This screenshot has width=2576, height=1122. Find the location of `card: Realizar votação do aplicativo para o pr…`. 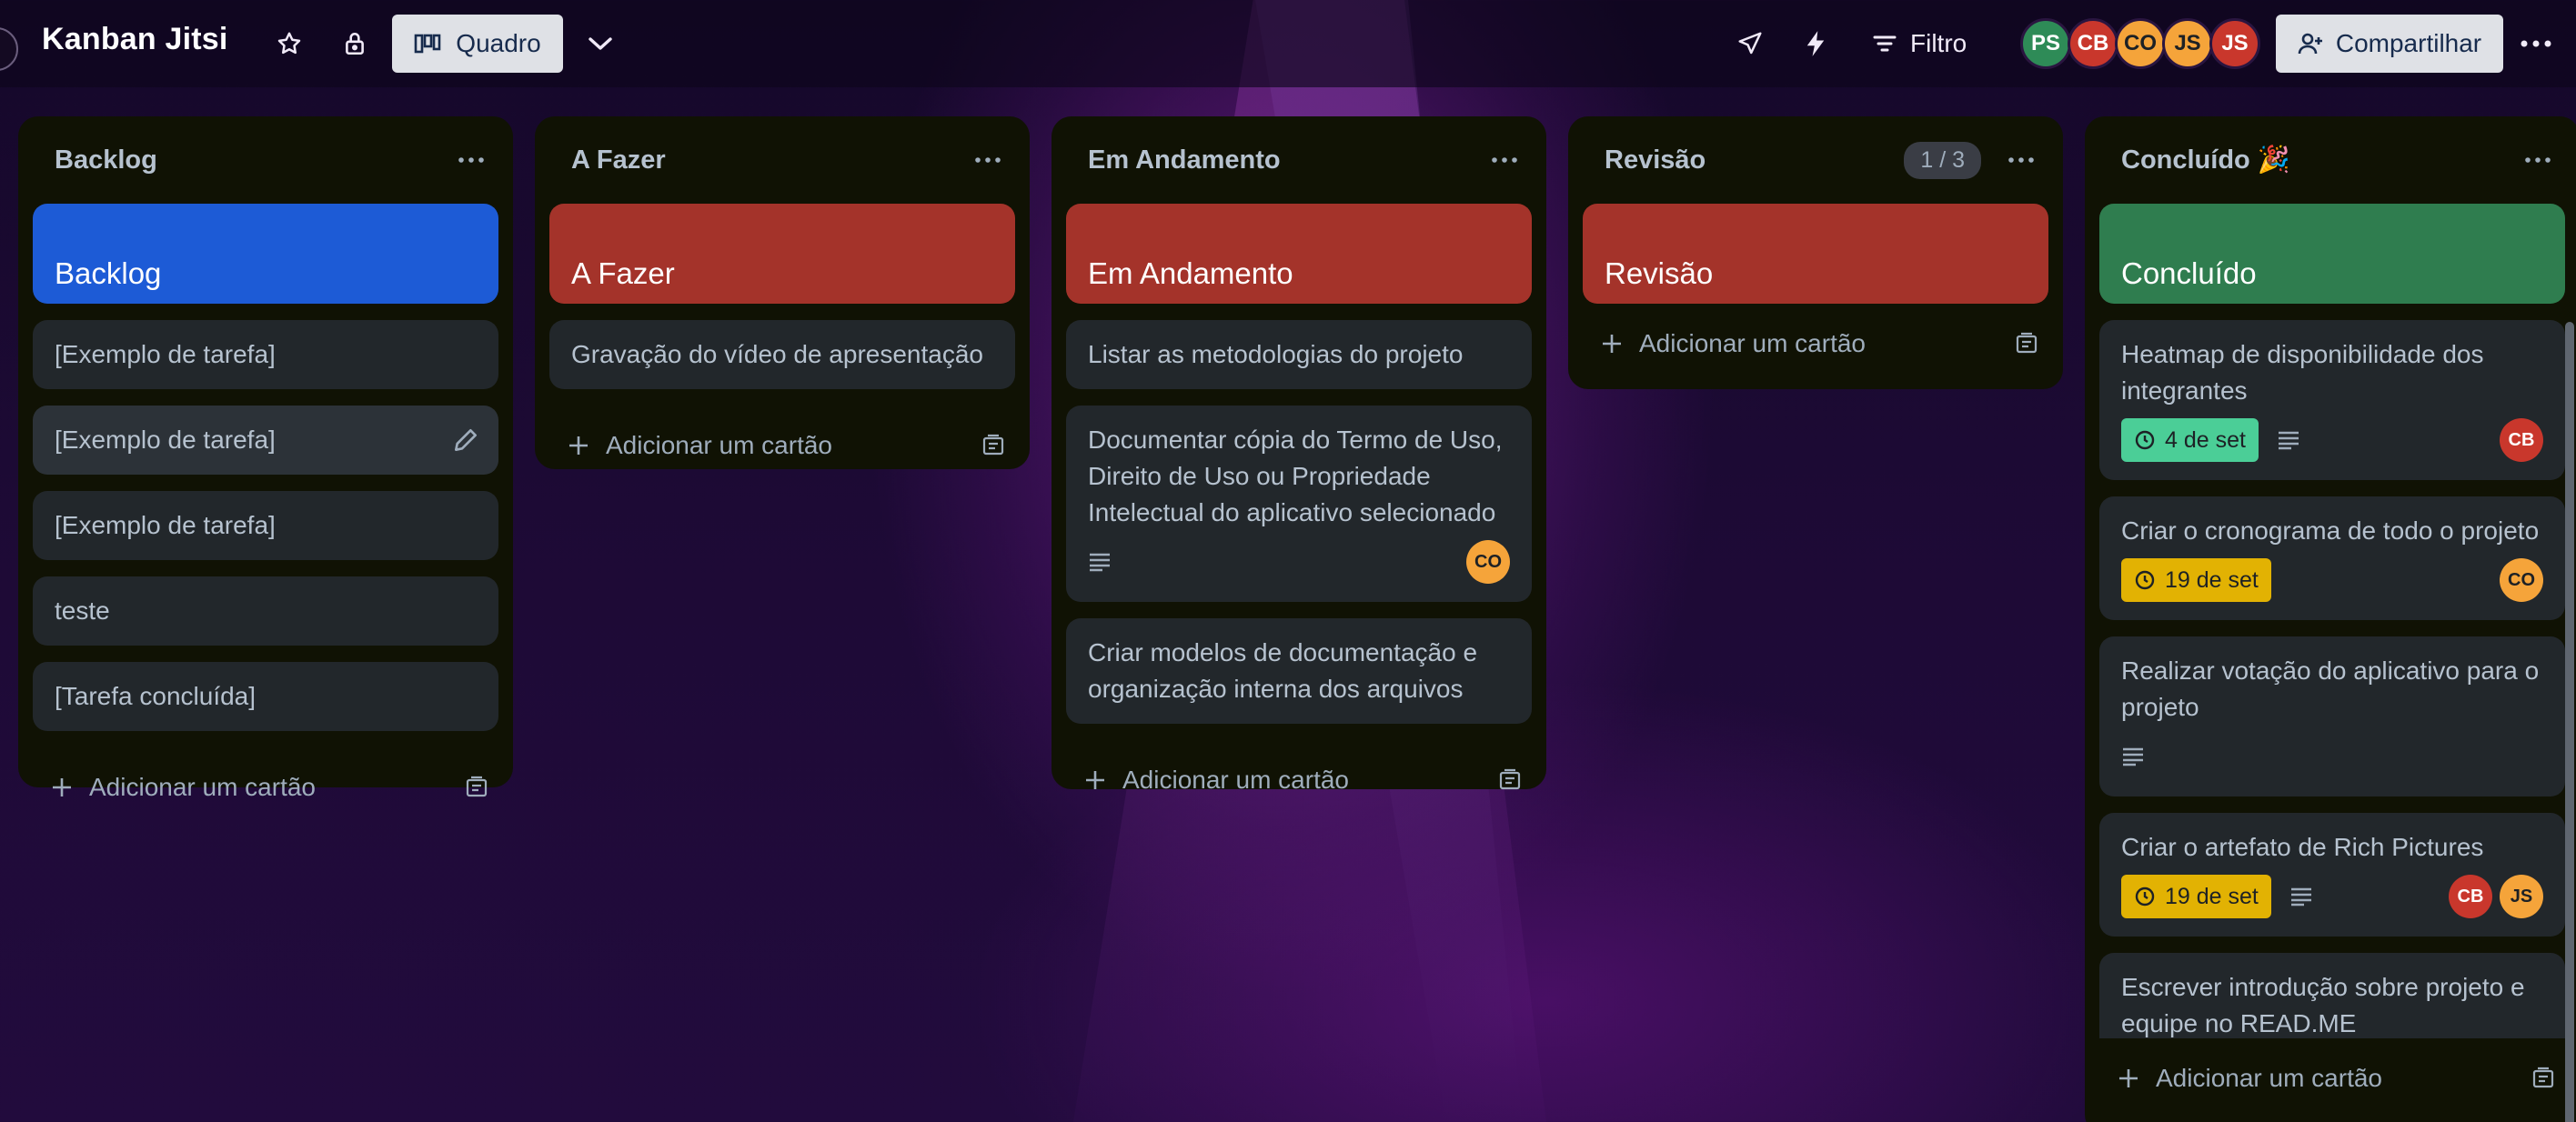

card: Realizar votação do aplicativo para o pr… is located at coordinates (2332, 716).